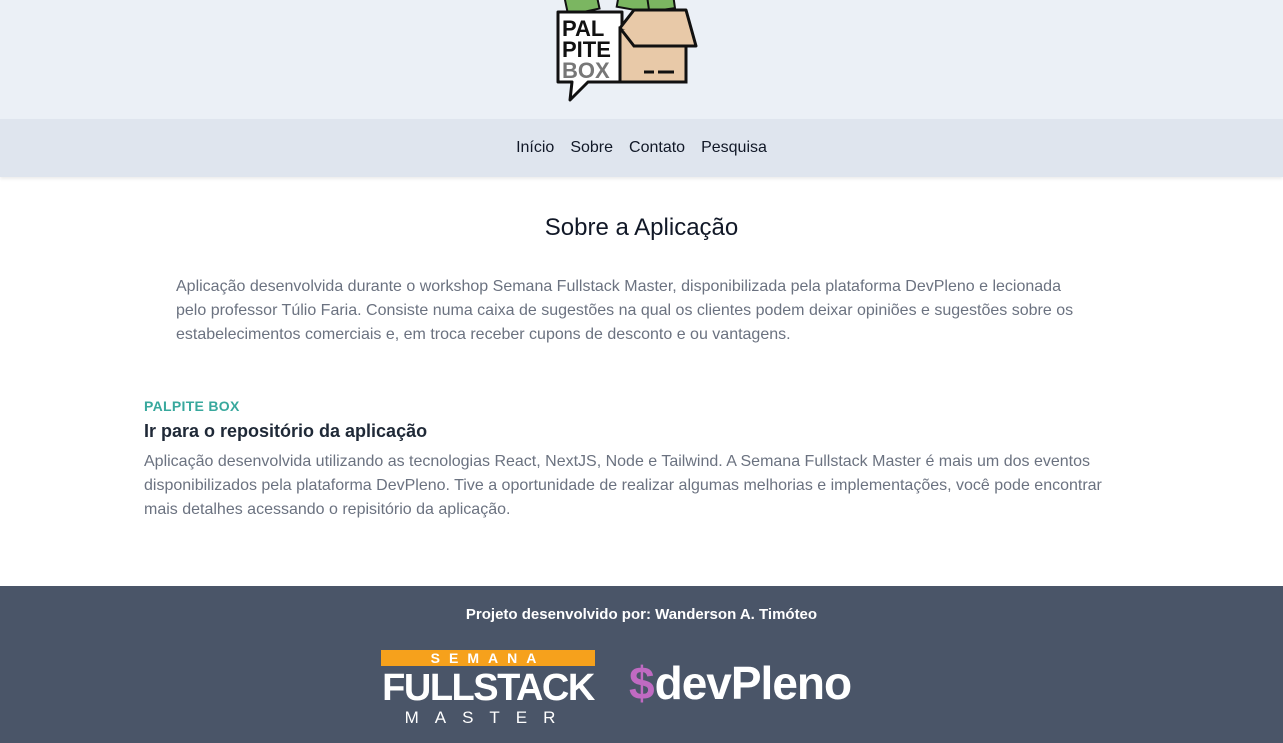 The image size is (1283, 743). I want to click on nav-item-contato: Contato, so click(657, 148).